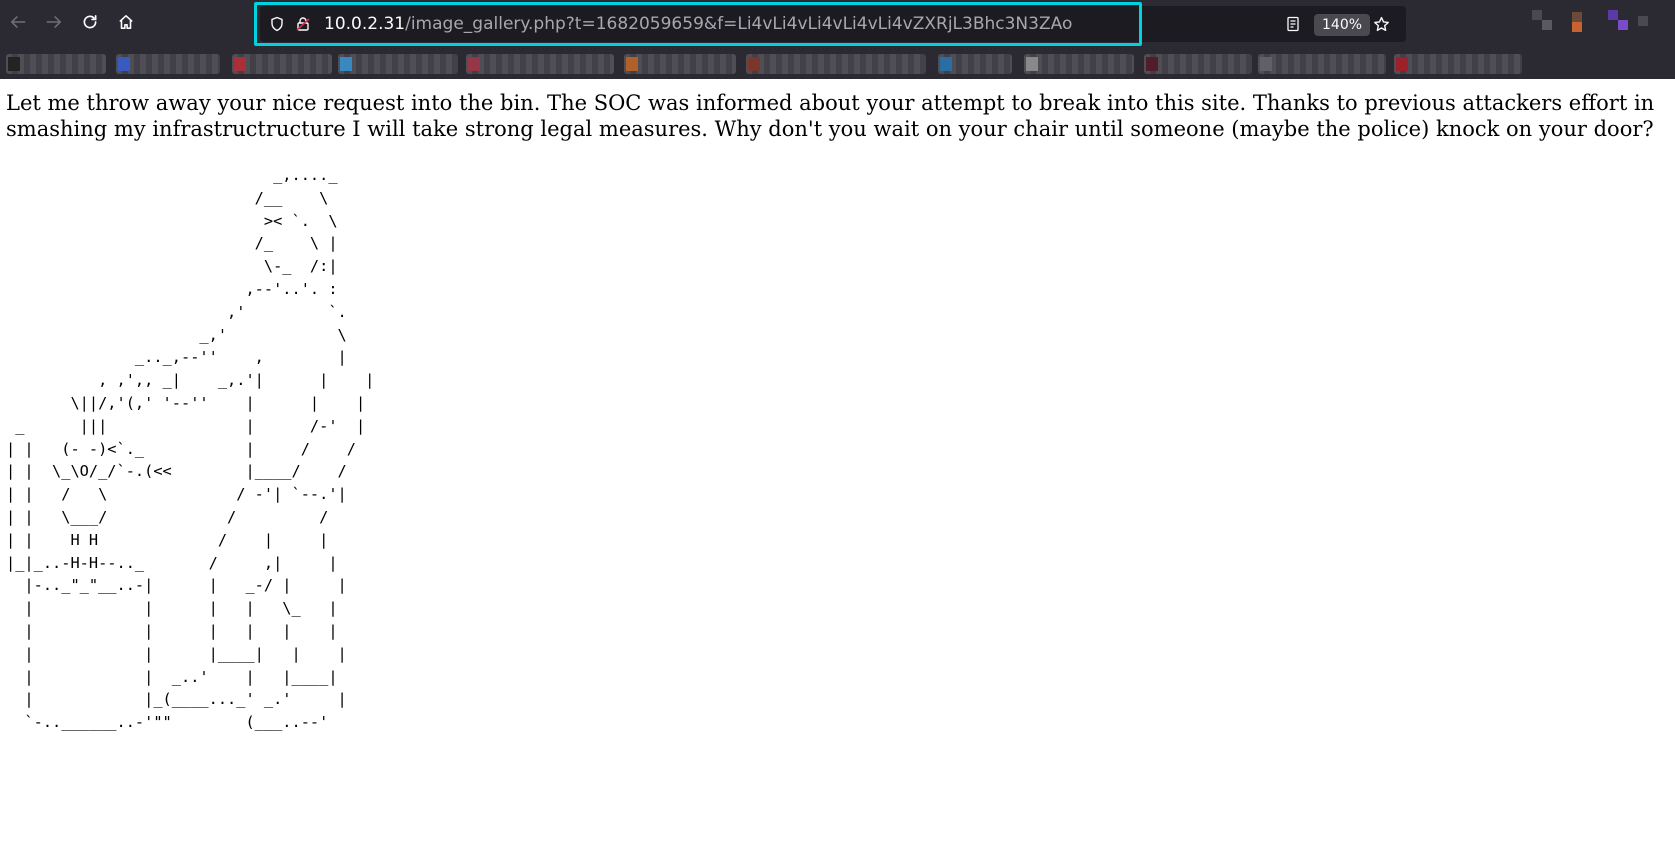 The width and height of the screenshot is (1675, 864). I want to click on reload-button, so click(90, 24).